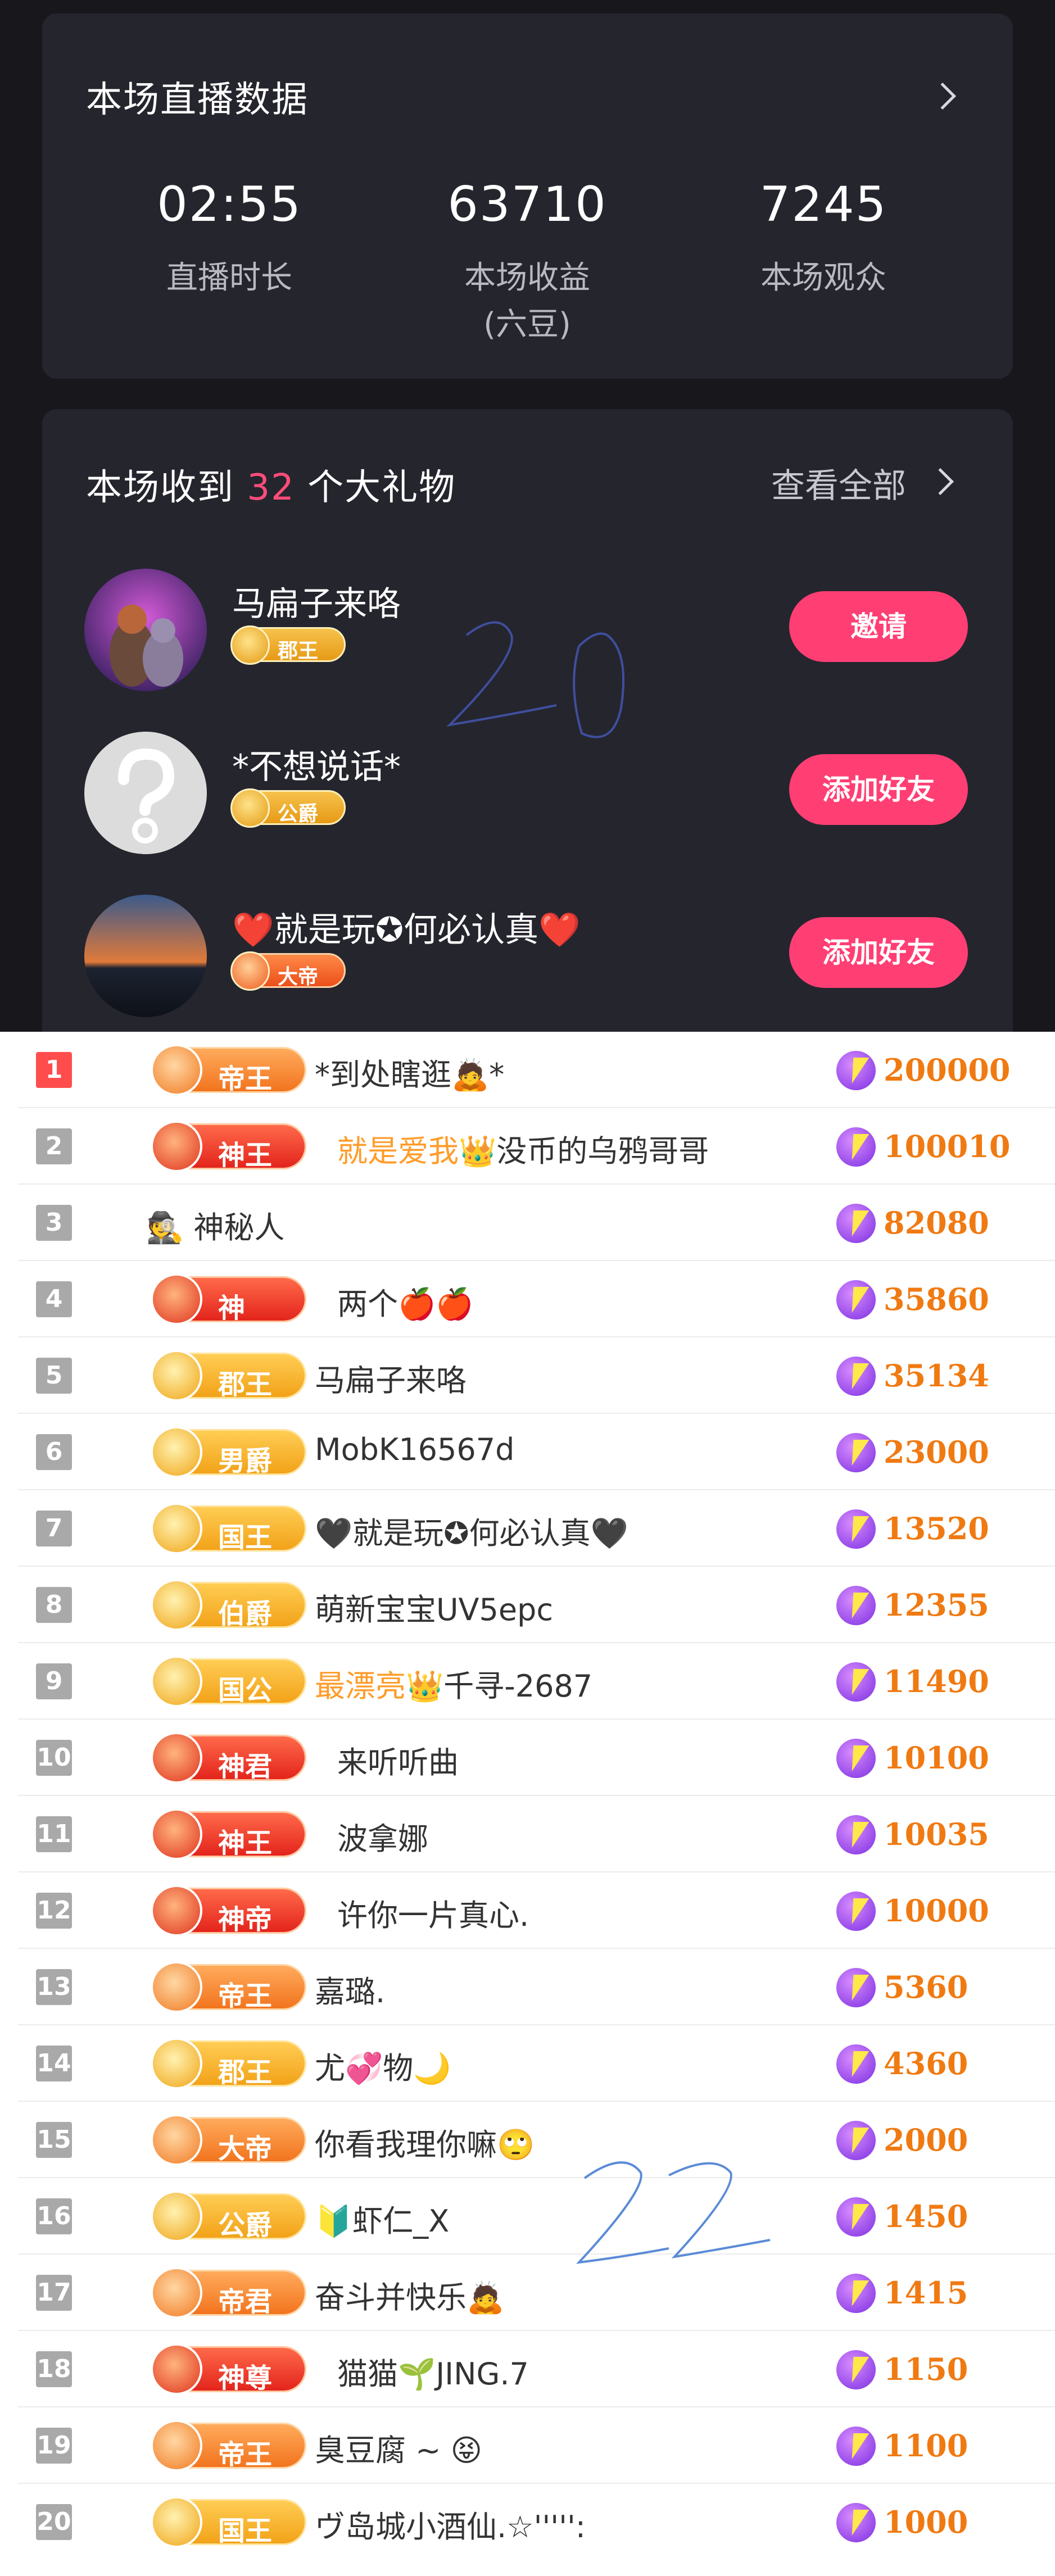  What do you see at coordinates (527, 799) in the screenshot?
I see `gift-giver-item: *不想说话* 公爵 添加好友` at bounding box center [527, 799].